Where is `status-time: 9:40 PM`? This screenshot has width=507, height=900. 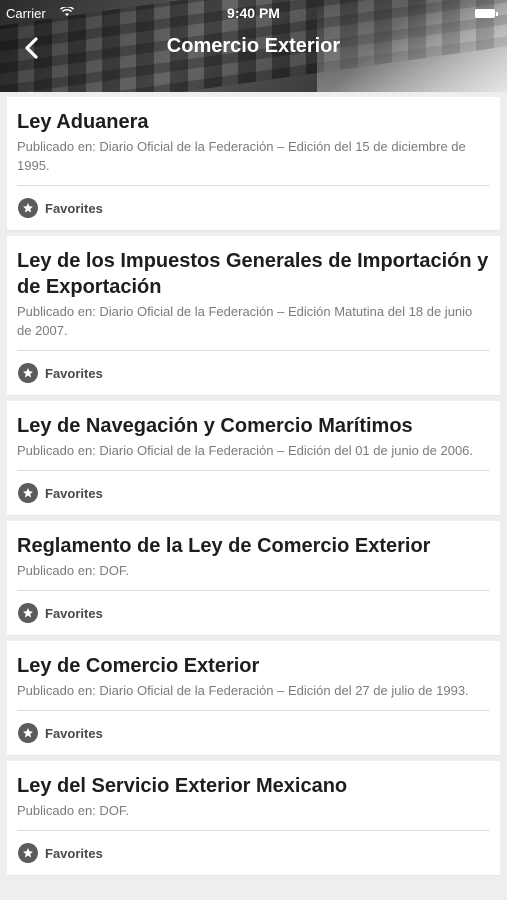 status-time: 9:40 PM is located at coordinates (253, 13).